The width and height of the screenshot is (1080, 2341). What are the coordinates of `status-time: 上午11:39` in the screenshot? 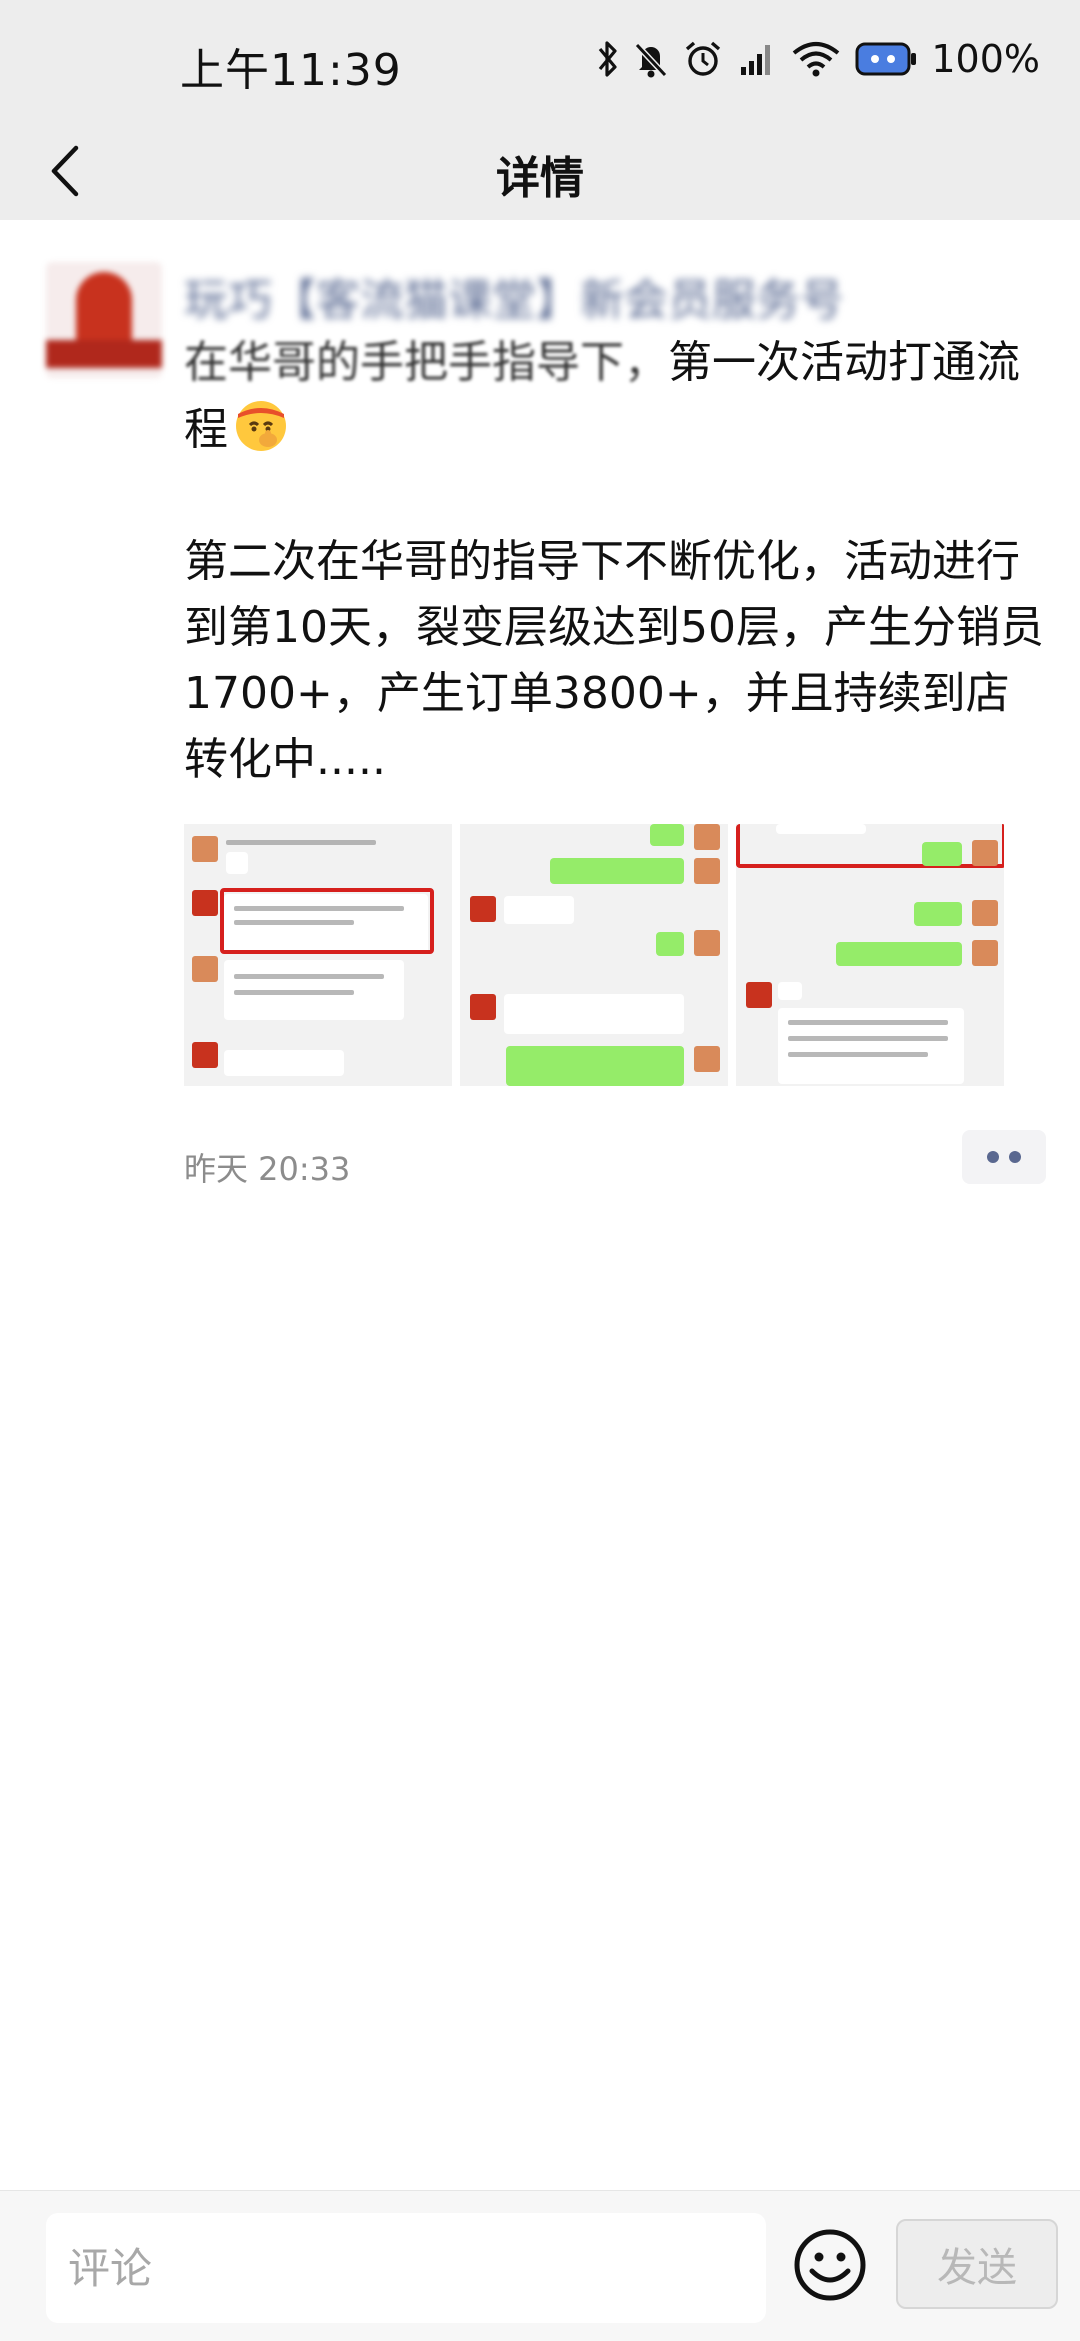 It's located at (291, 70).